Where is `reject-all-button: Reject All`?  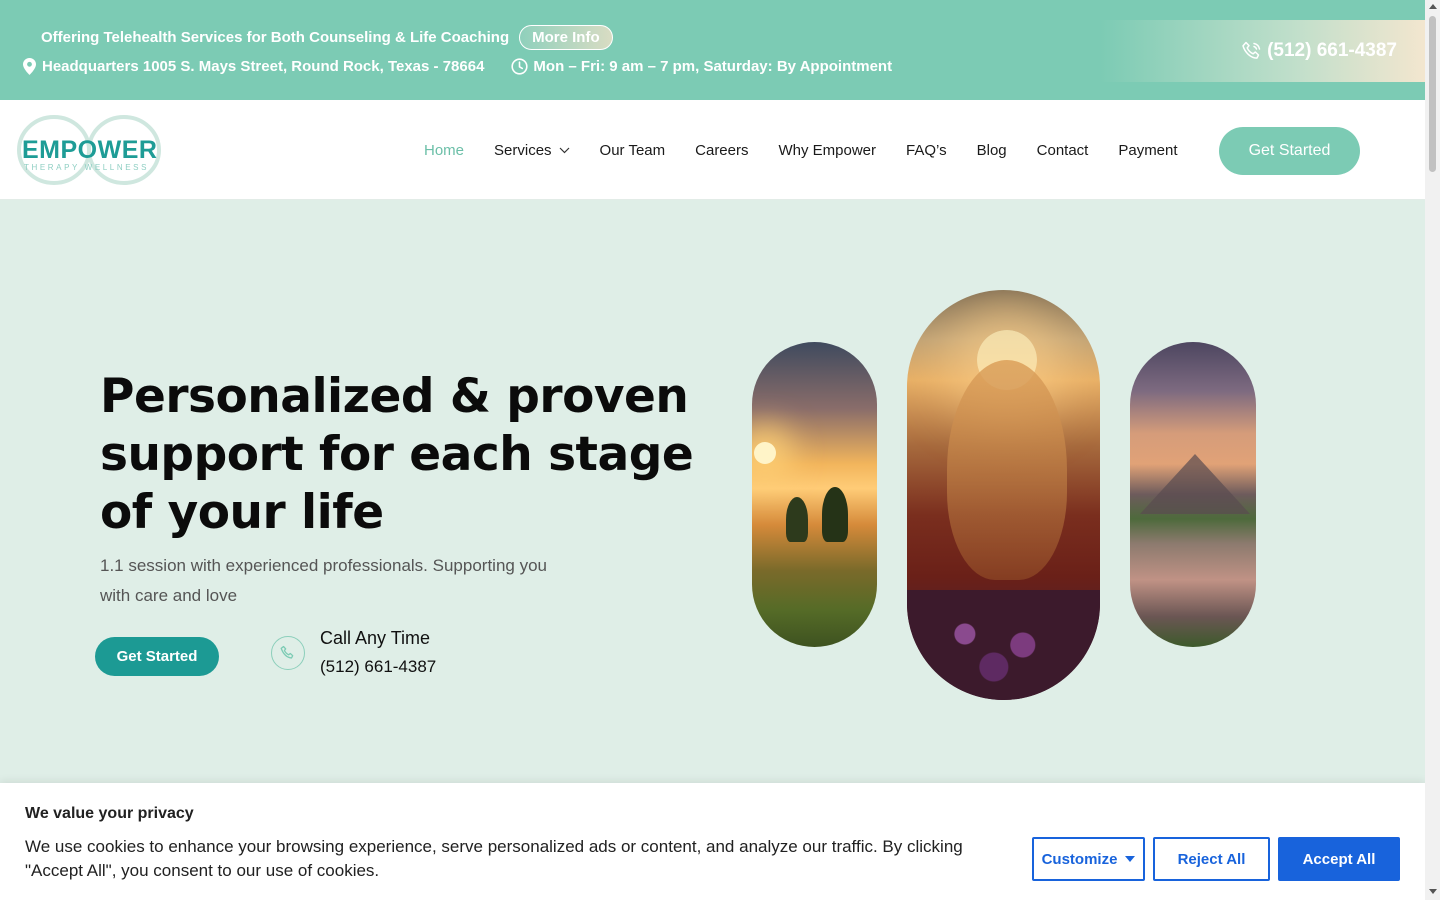 reject-all-button: Reject All is located at coordinates (1211, 859).